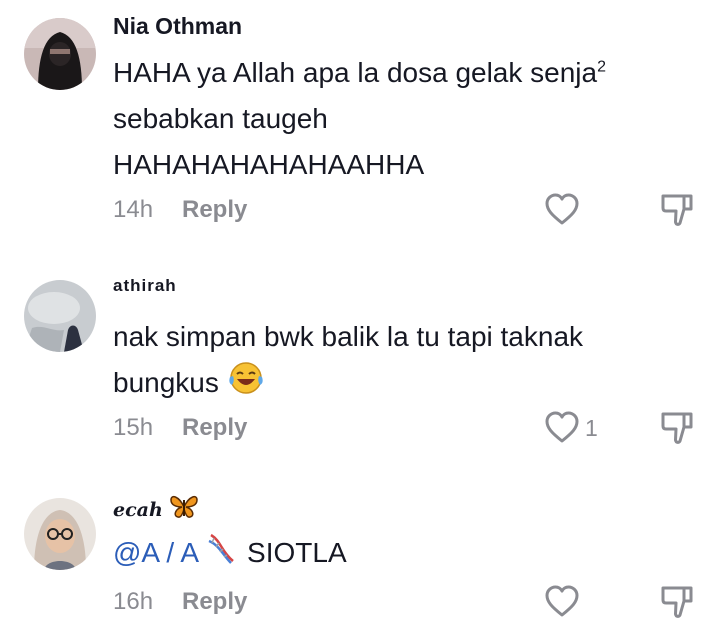  Describe the element at coordinates (220, 118) in the screenshot. I see `comment-text-line: sebabkan taugeh` at that location.